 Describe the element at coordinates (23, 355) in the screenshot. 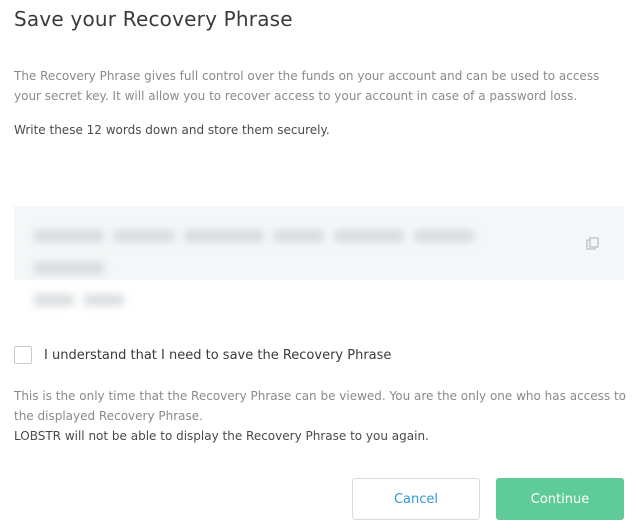

I see `confirm-checkbox` at that location.